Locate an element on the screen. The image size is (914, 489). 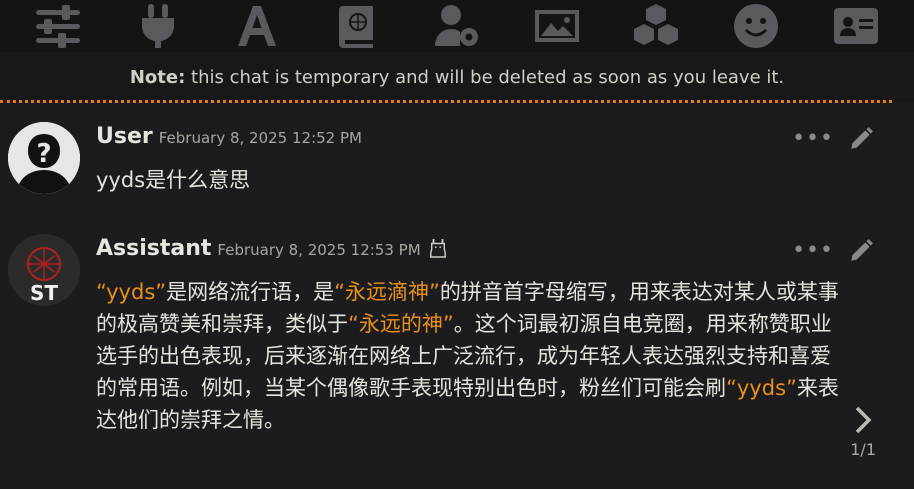
message-author: User February 8, 2025 12:52 PM is located at coordinates (229, 136).